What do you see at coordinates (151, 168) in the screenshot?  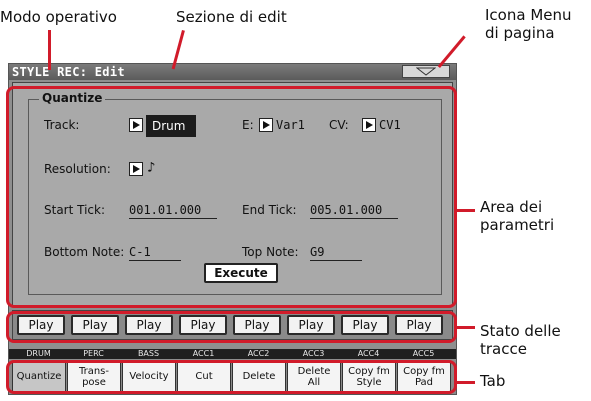 I see `resolution-note-icon: ♪` at bounding box center [151, 168].